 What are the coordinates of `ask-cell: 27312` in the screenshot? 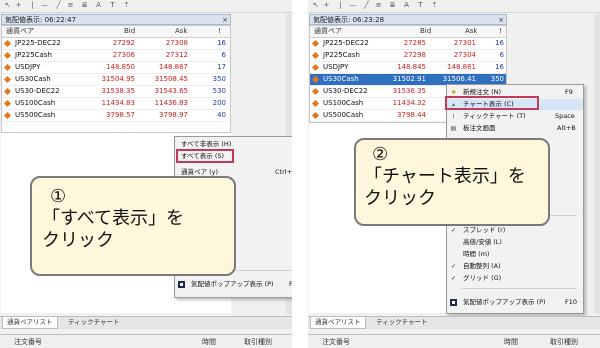 It's located at (176, 55).